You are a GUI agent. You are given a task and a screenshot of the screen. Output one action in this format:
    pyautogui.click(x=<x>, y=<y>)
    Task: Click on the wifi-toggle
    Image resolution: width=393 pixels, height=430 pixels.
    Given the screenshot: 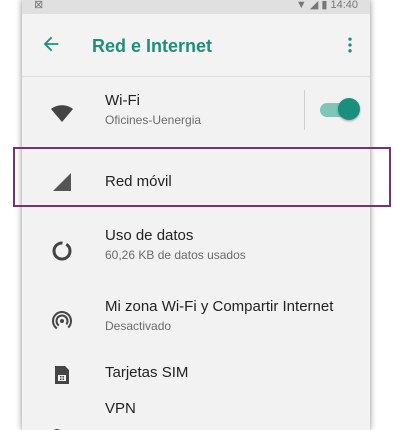 What is the action you would take?
    pyautogui.click(x=340, y=109)
    